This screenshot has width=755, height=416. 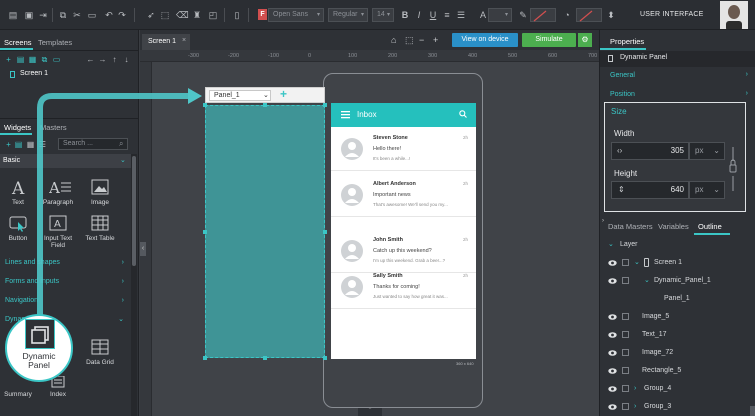 I want to click on pointer-icon: ➶, so click(x=151, y=15).